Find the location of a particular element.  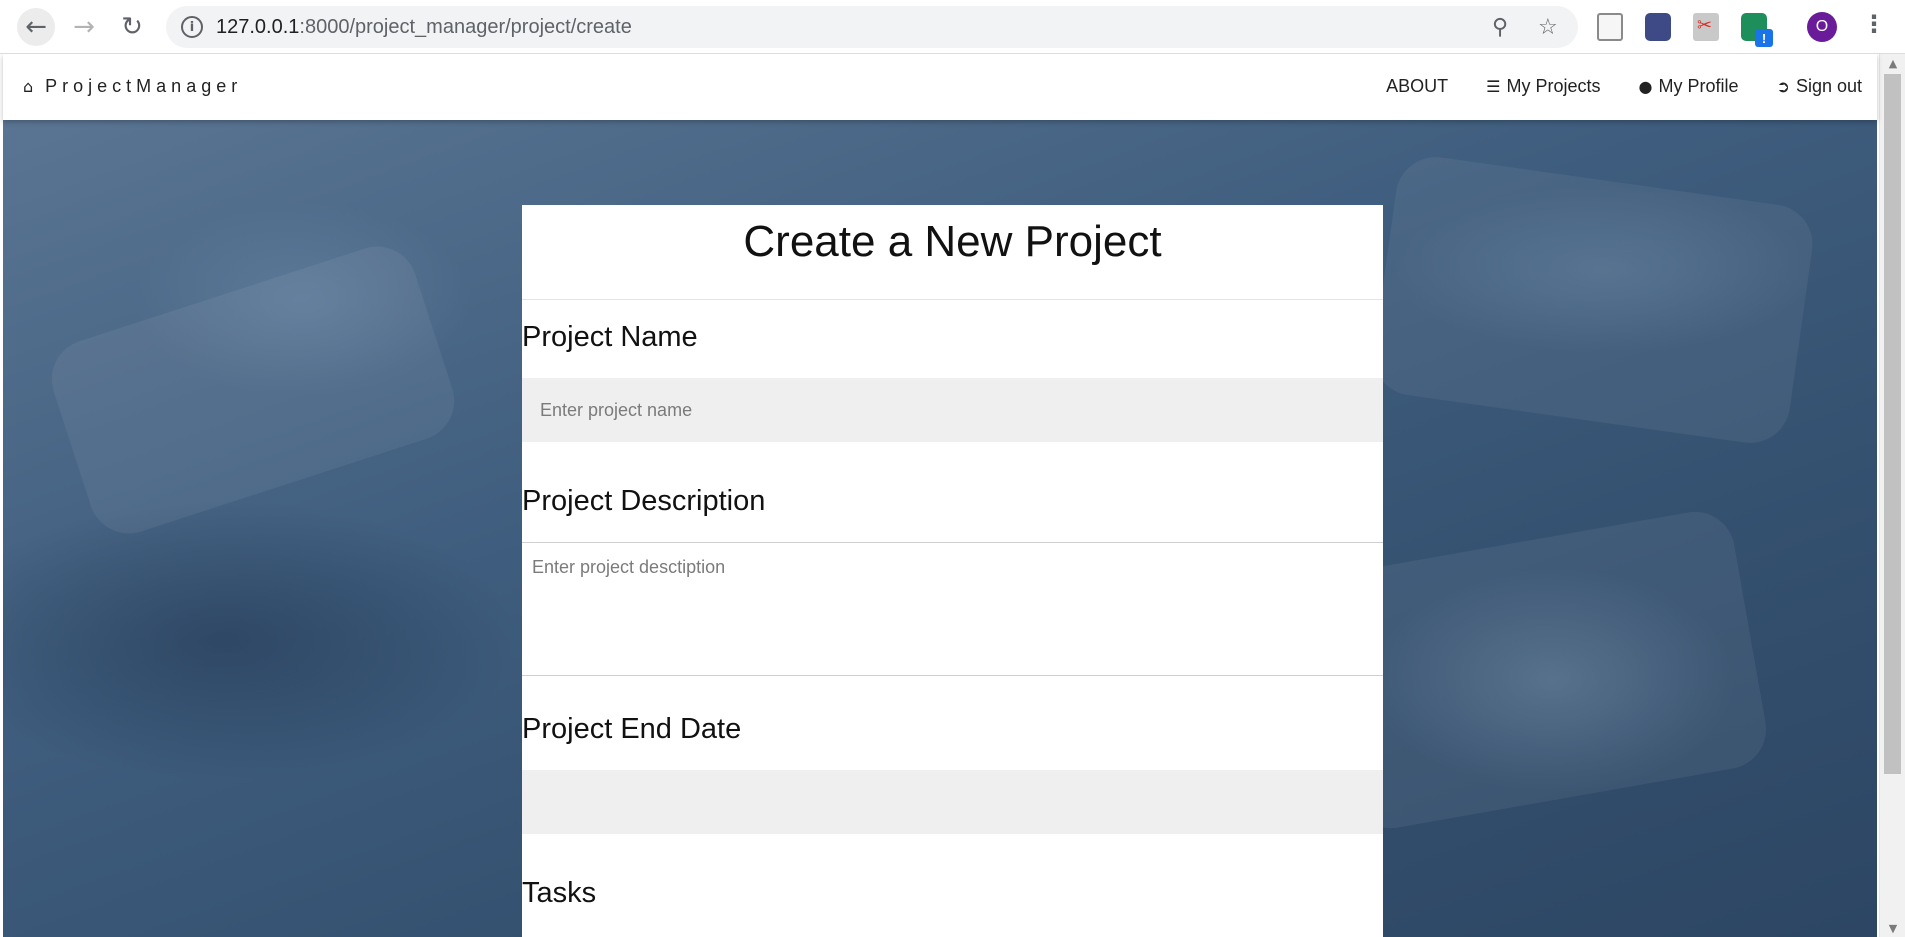

zoom-icon: ⚲ is located at coordinates (1500, 27).